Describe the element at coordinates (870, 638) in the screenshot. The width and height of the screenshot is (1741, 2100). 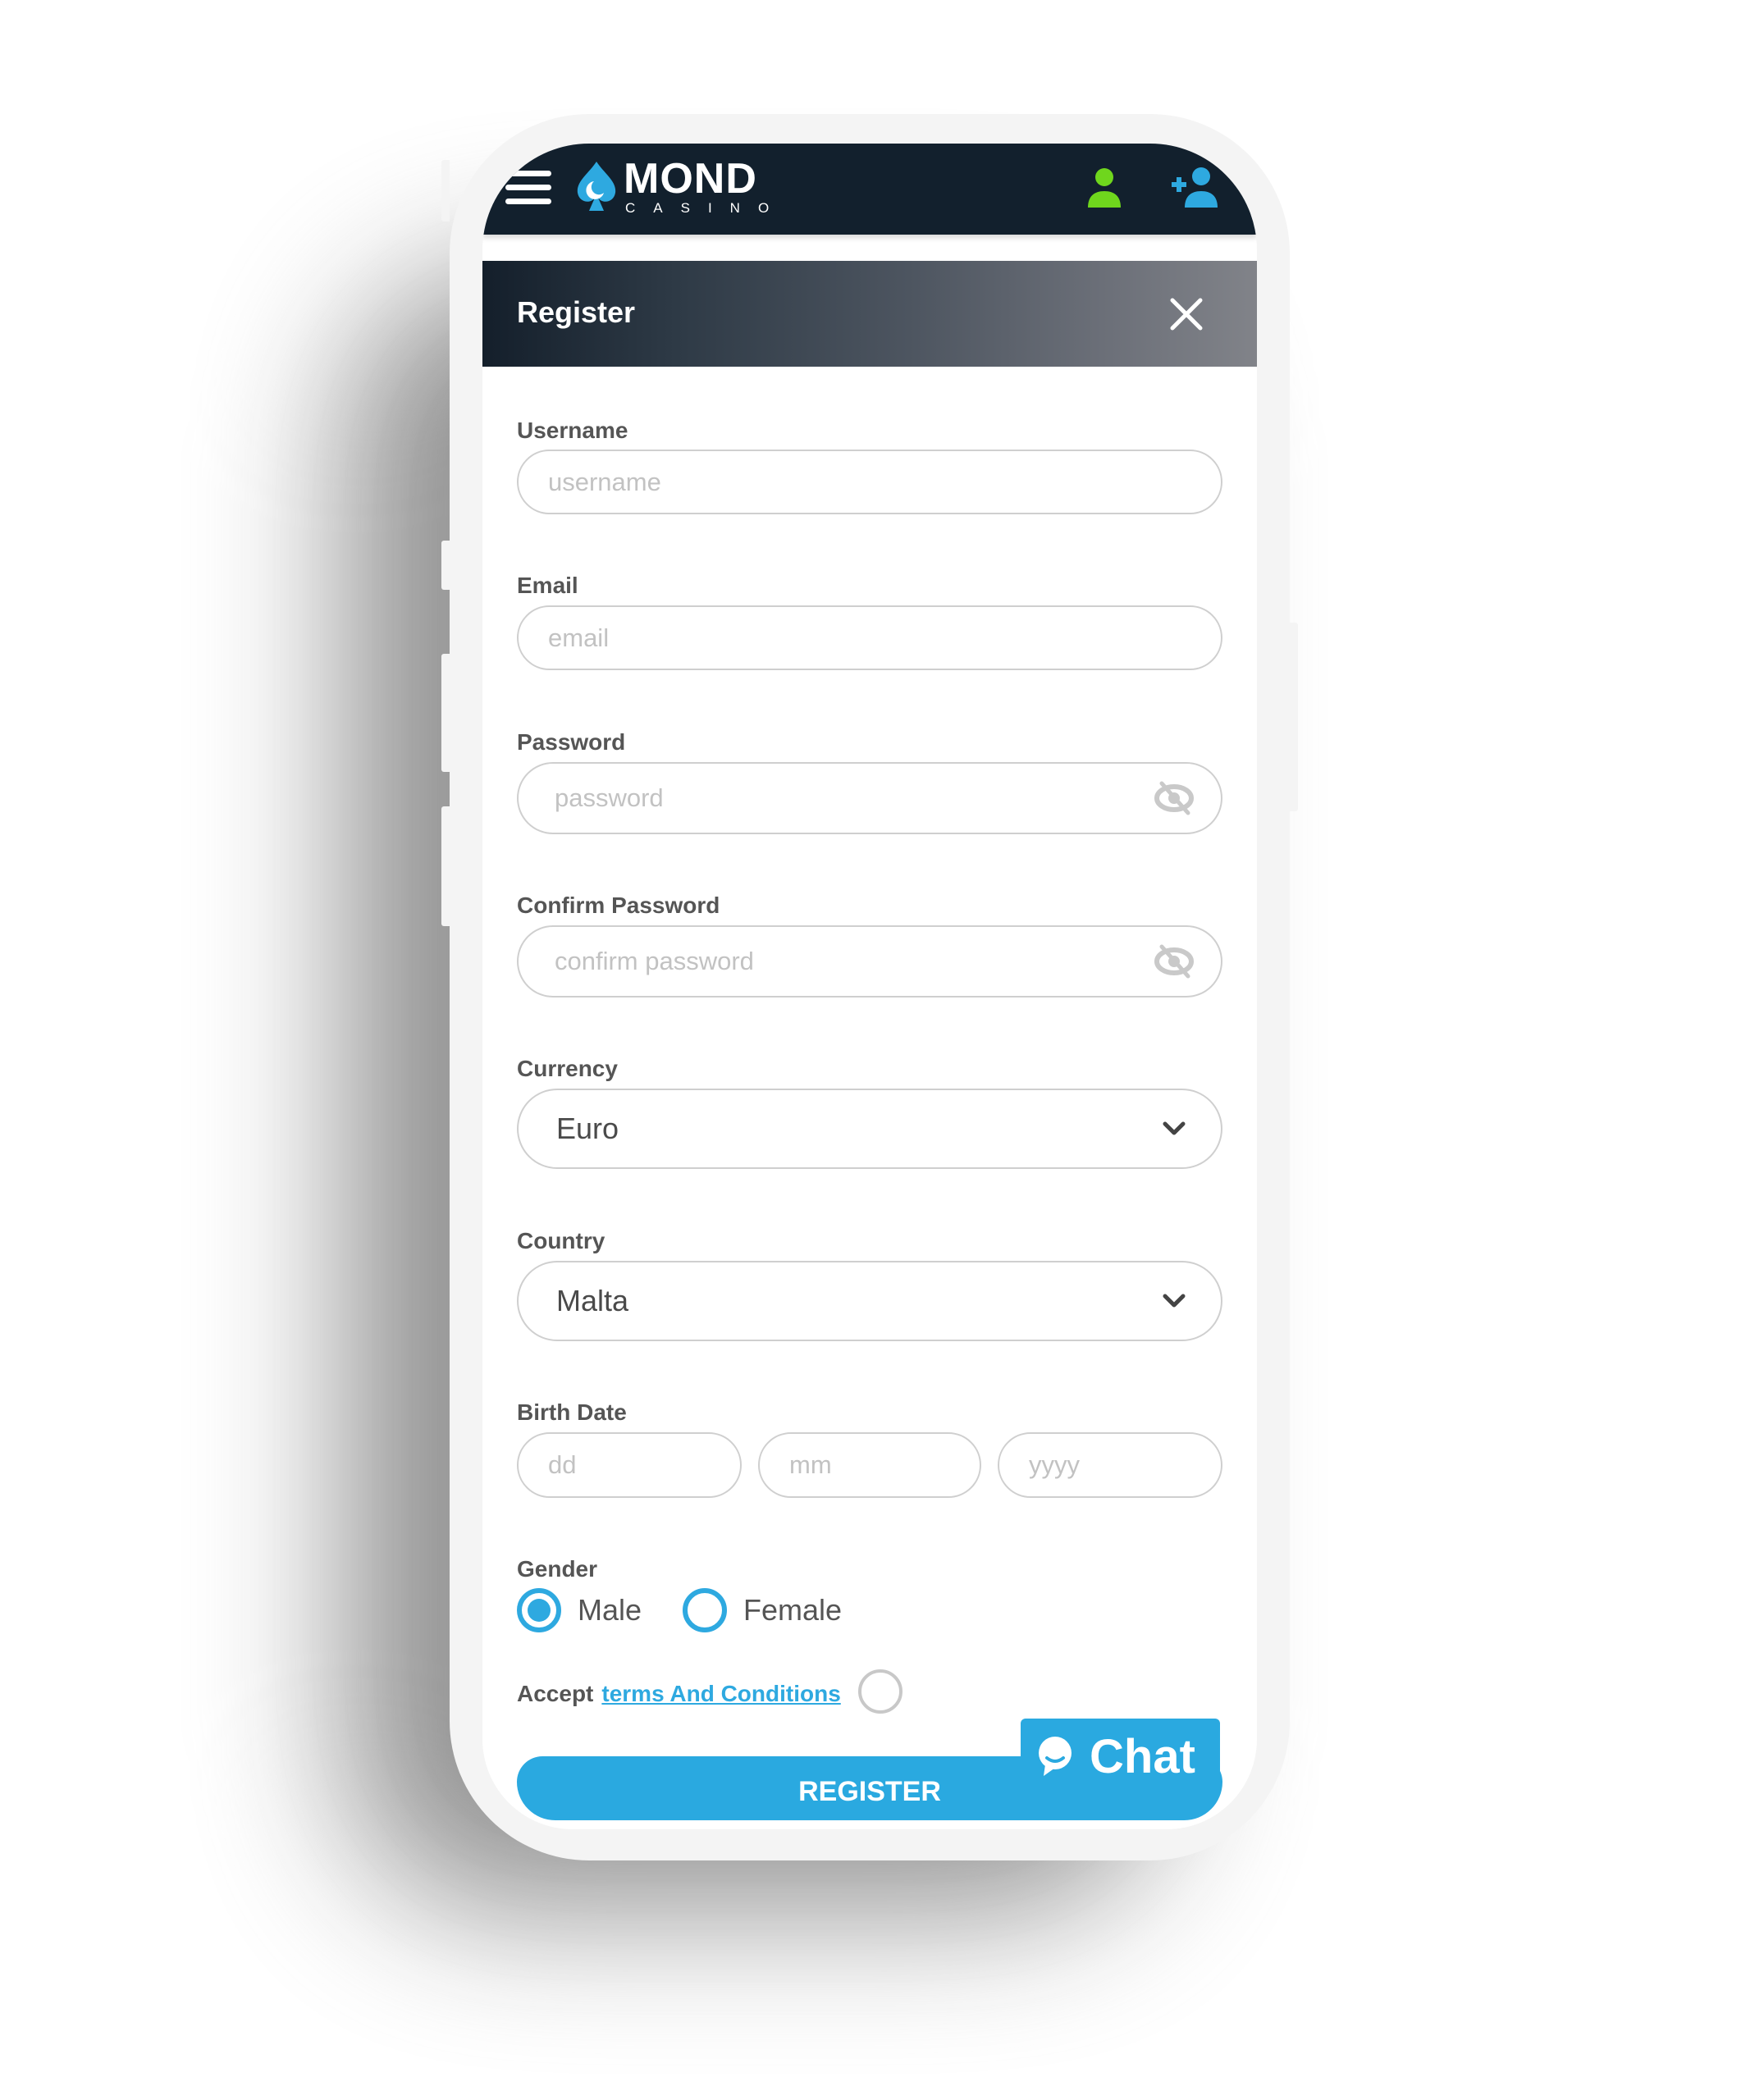
I see `email-input: email` at that location.